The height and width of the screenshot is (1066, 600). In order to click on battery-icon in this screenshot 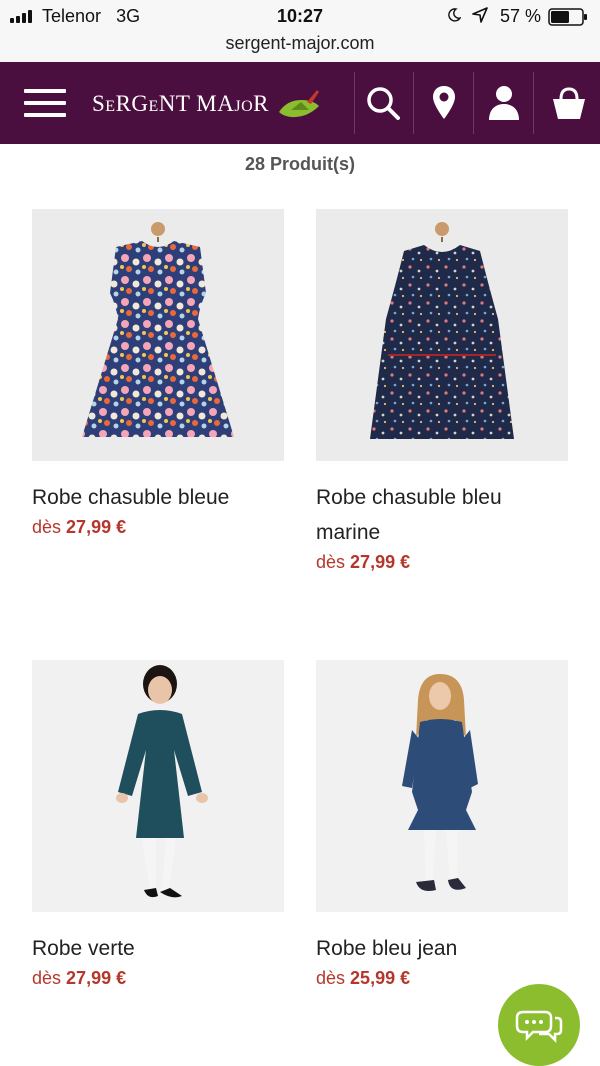, I will do `click(567, 17)`.